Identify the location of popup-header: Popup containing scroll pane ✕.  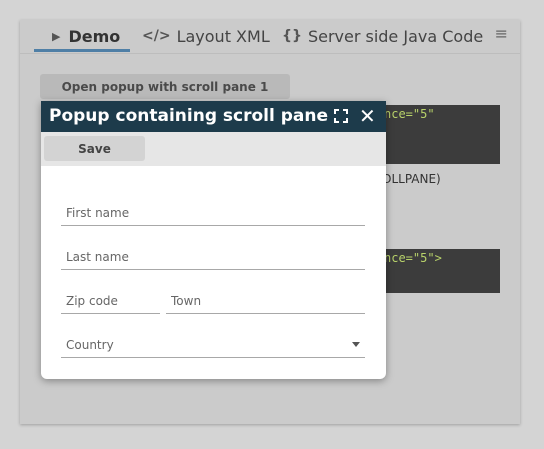
(213, 116).